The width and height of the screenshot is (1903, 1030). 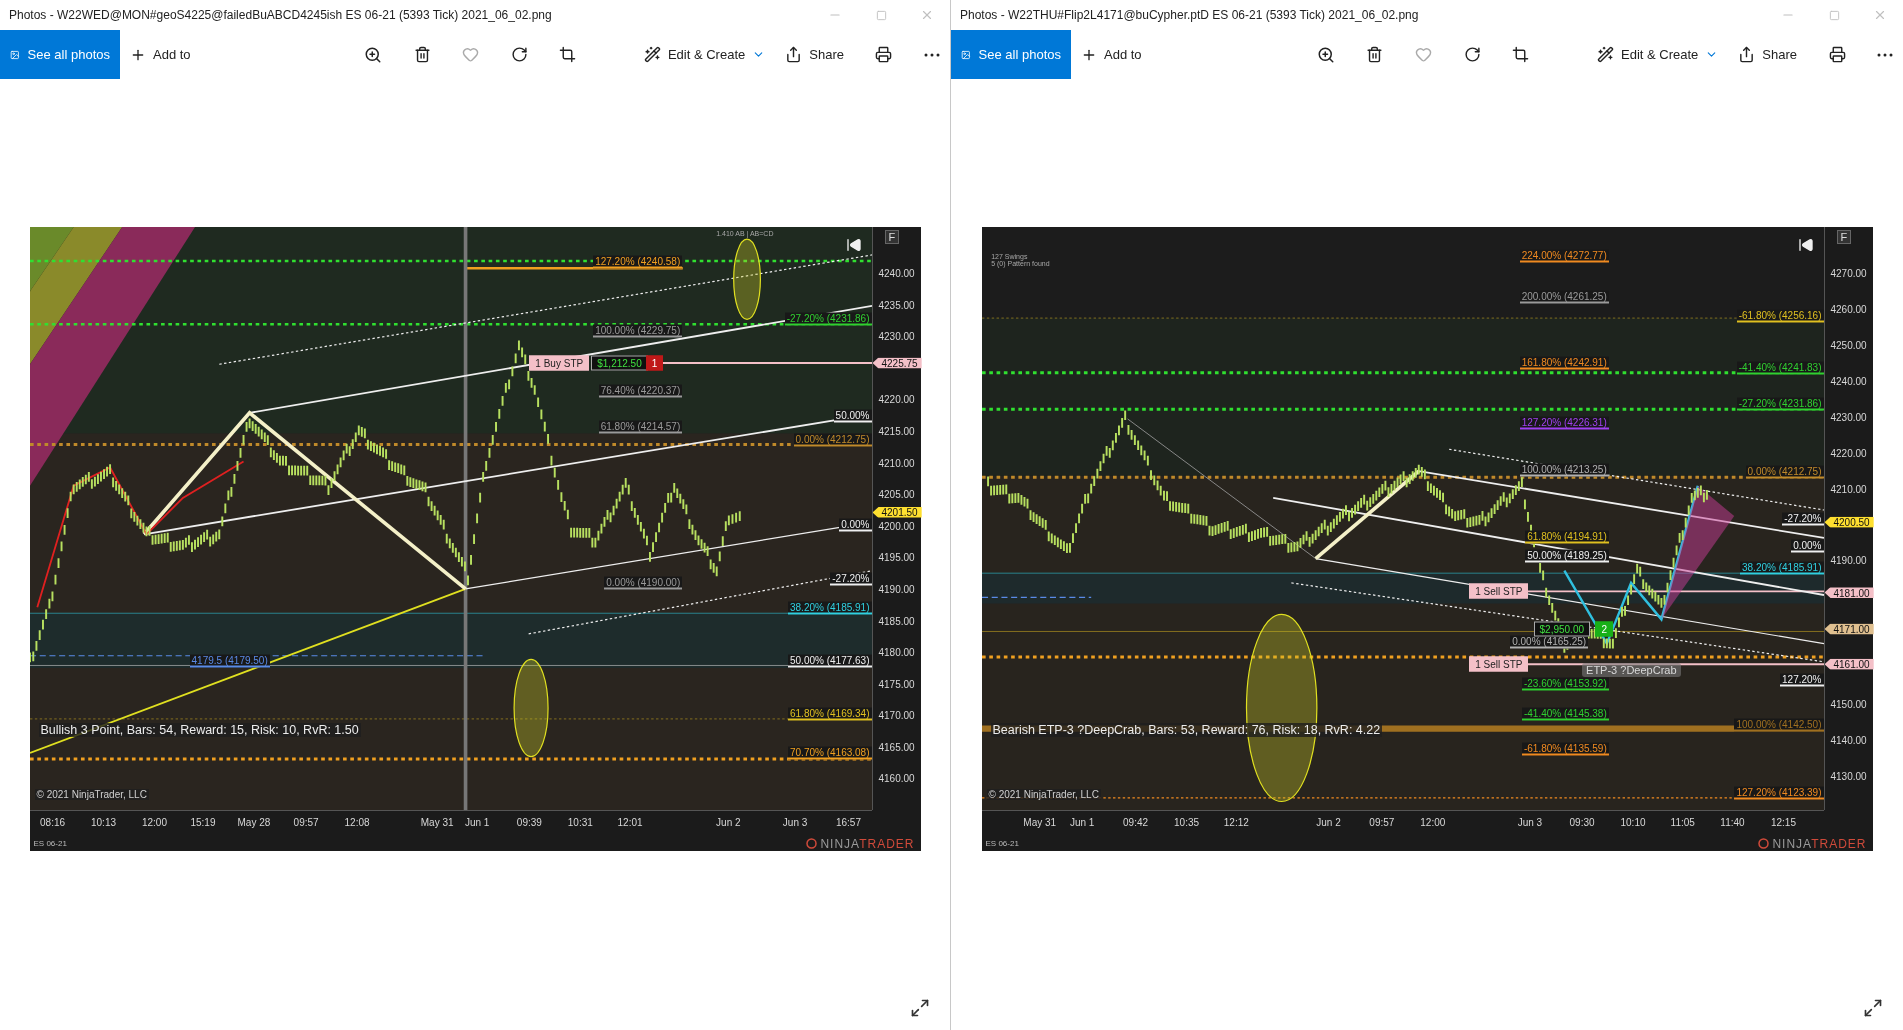 I want to click on logo-icon, so click(x=812, y=843).